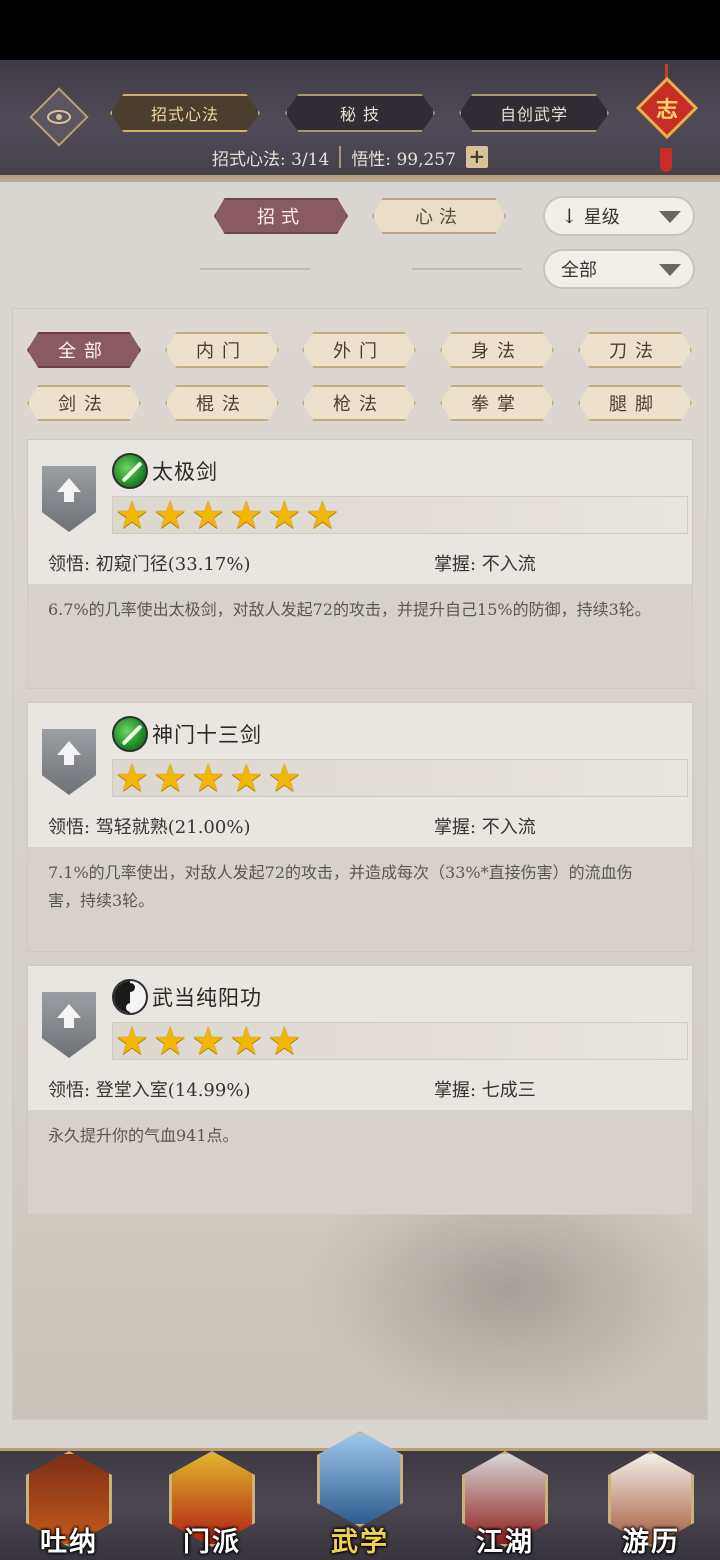  I want to click on category-qiangfa: 枪法, so click(359, 403).